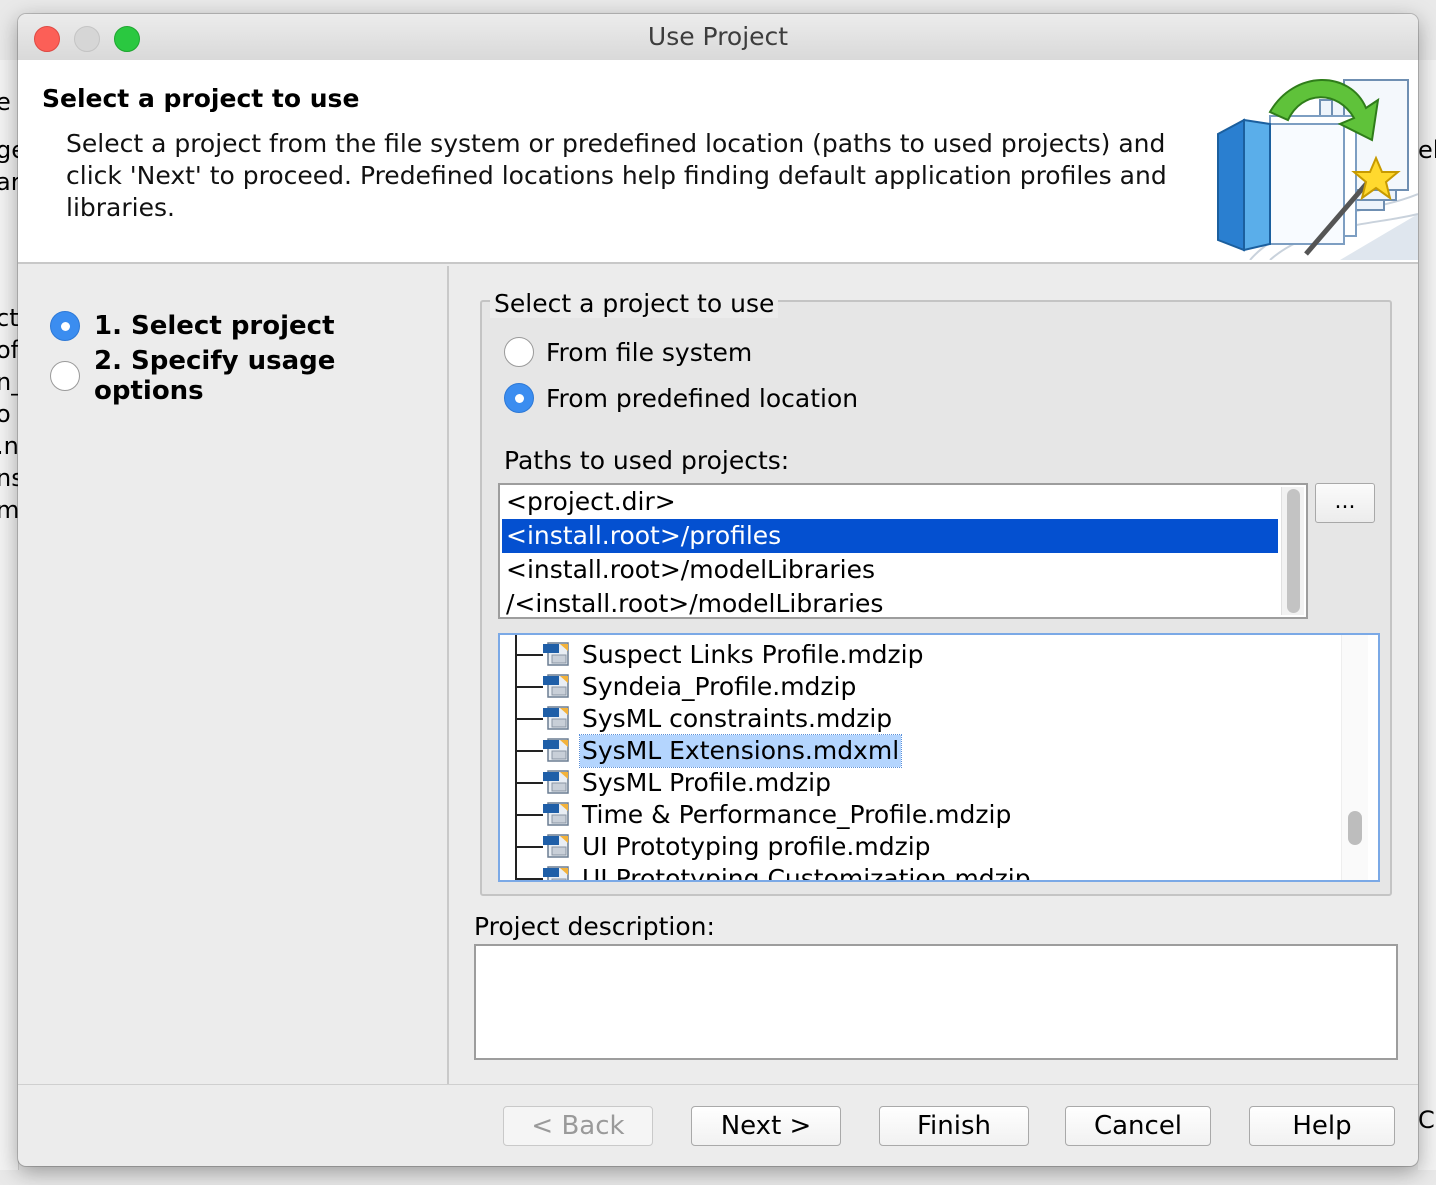 The image size is (1436, 1185). I want to click on step-label: 1. Select project, so click(214, 326).